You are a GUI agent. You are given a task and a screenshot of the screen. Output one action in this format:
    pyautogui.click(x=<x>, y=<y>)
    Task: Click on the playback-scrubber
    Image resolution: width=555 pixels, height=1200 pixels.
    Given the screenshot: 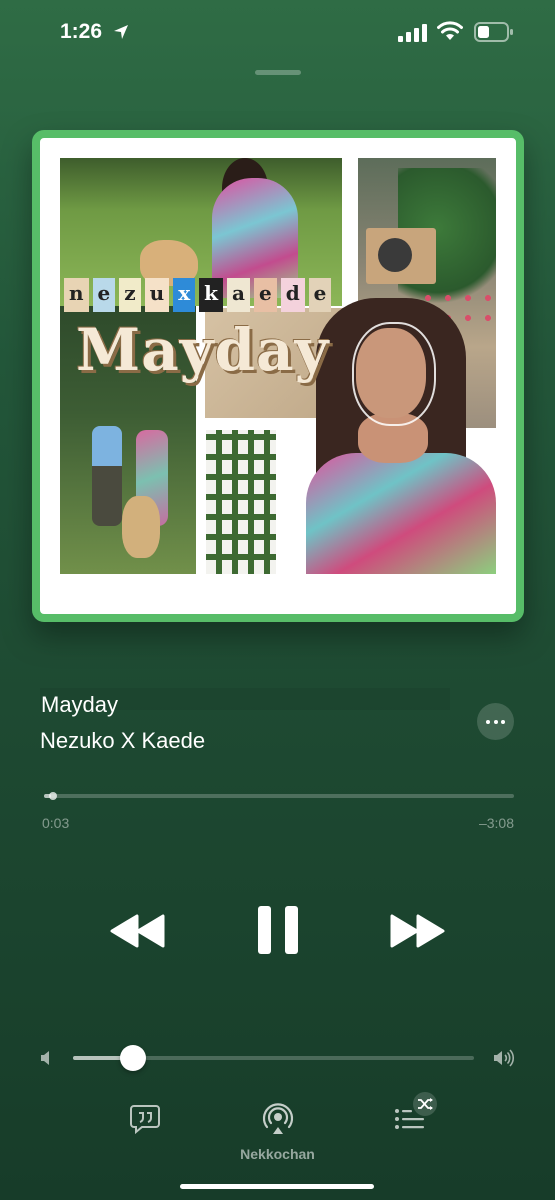 What is the action you would take?
    pyautogui.click(x=279, y=796)
    